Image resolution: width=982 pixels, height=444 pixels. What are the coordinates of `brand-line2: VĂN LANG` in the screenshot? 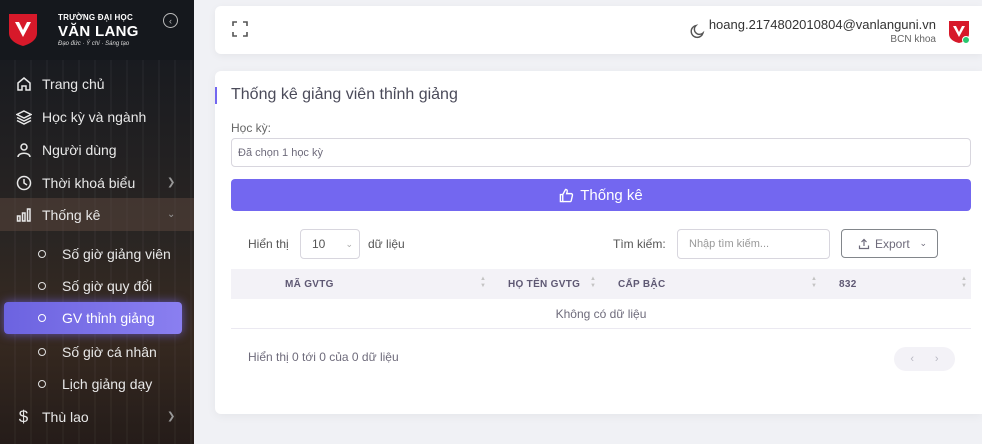 It's located at (98, 31).